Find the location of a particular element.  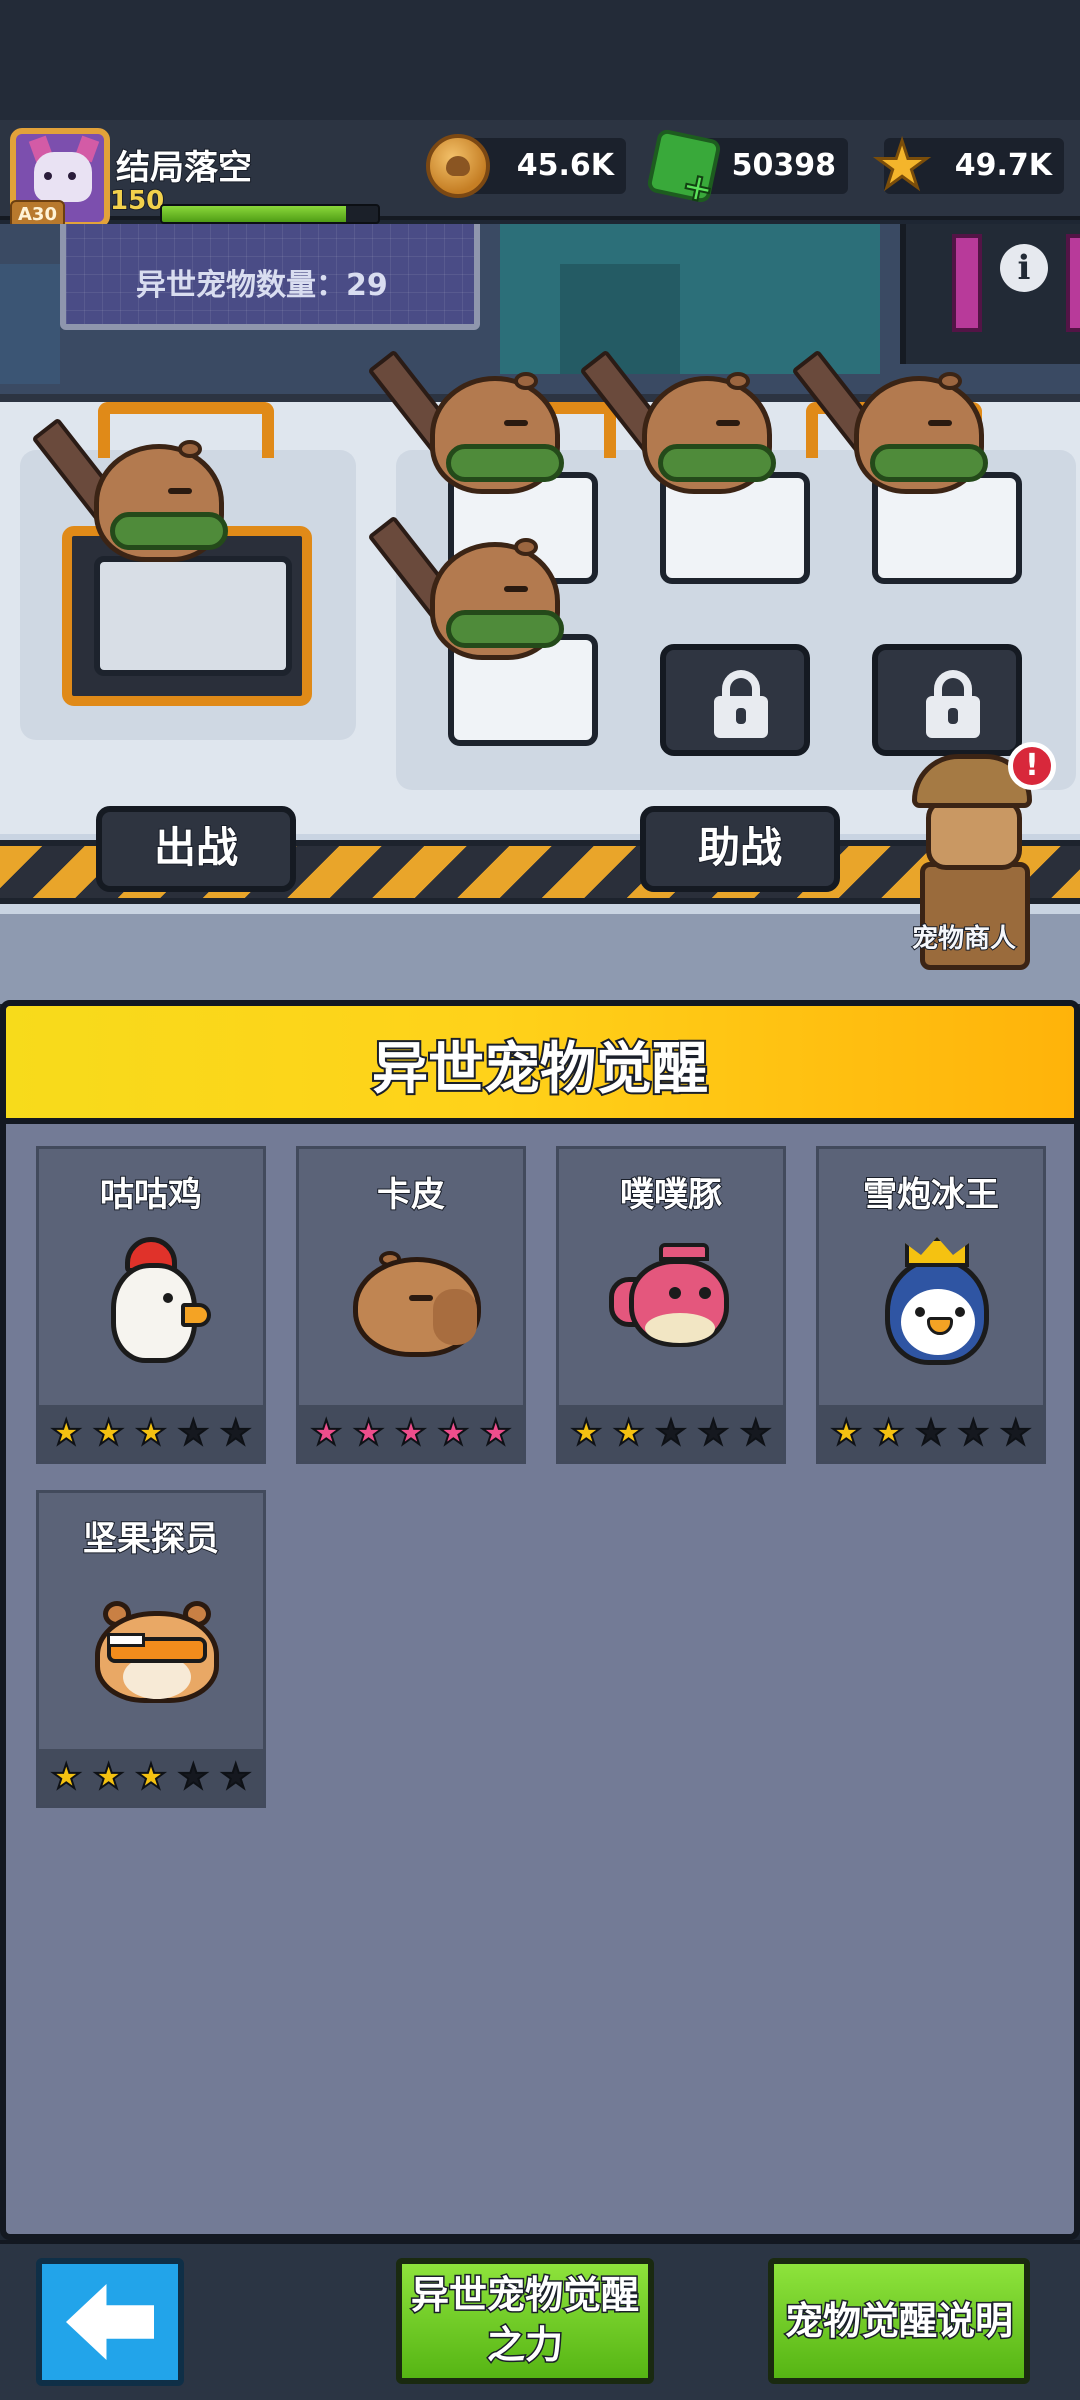

pet-card: 卡皮 ★ ★ ★ ★ ★ is located at coordinates (411, 1305).